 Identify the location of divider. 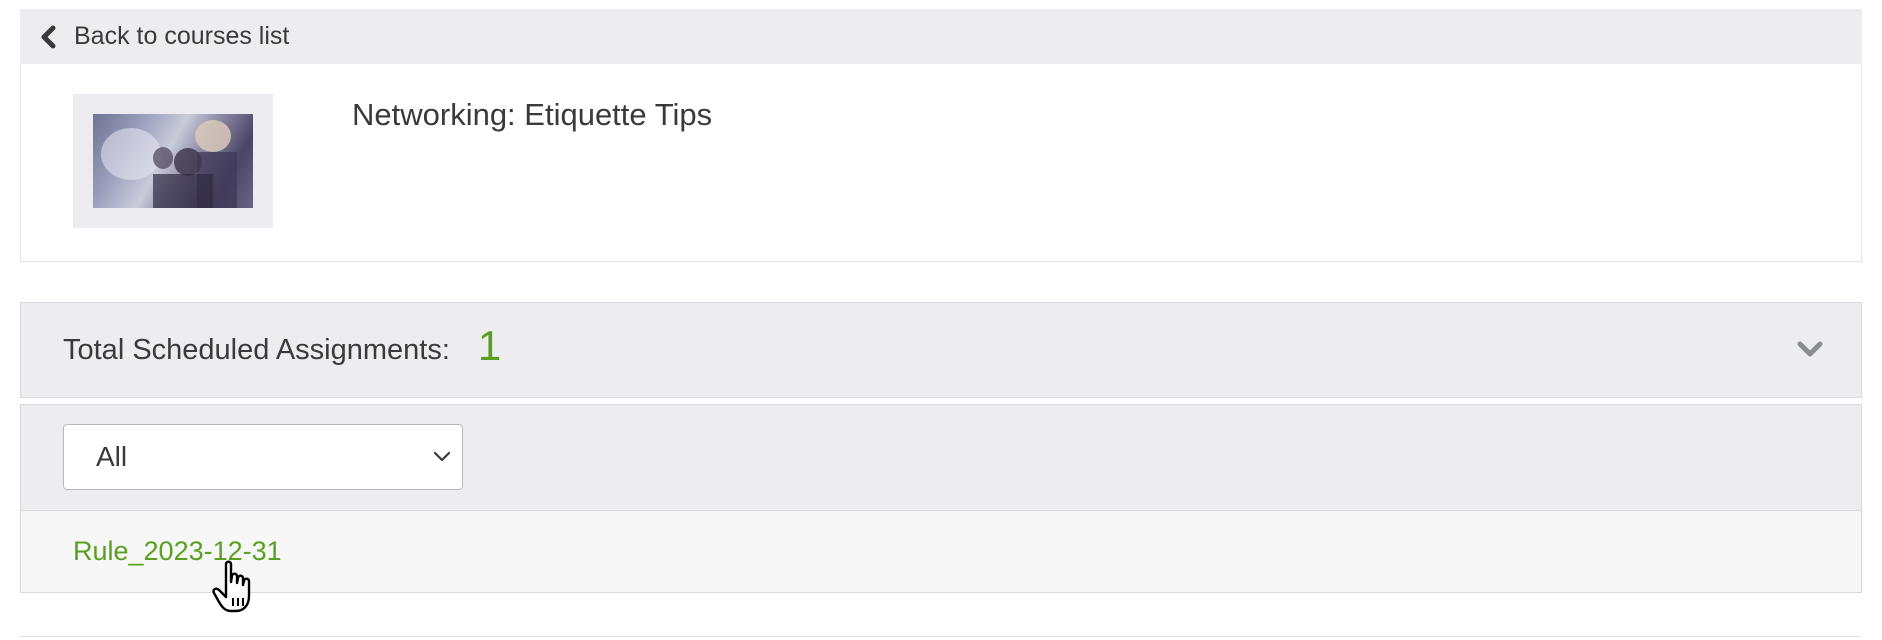
(941, 636).